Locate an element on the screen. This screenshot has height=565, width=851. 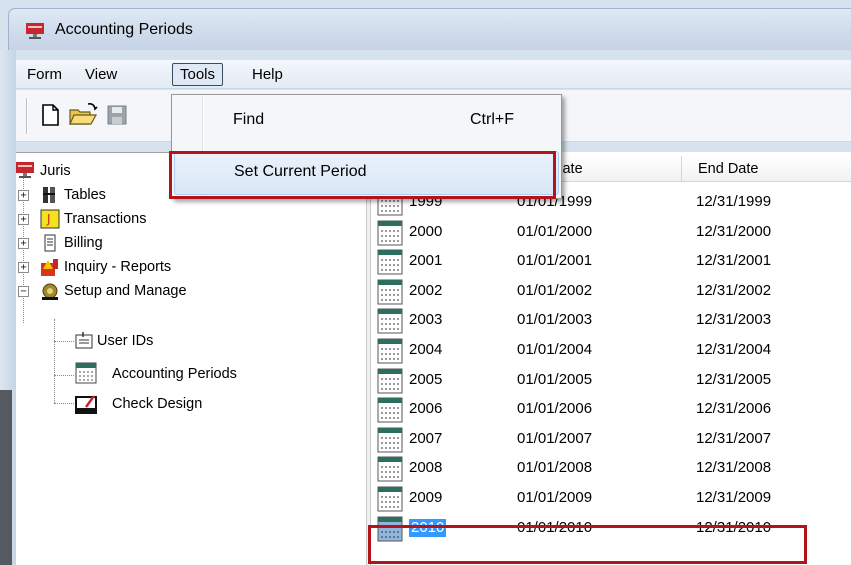
tables-icon is located at coordinates (49, 195).